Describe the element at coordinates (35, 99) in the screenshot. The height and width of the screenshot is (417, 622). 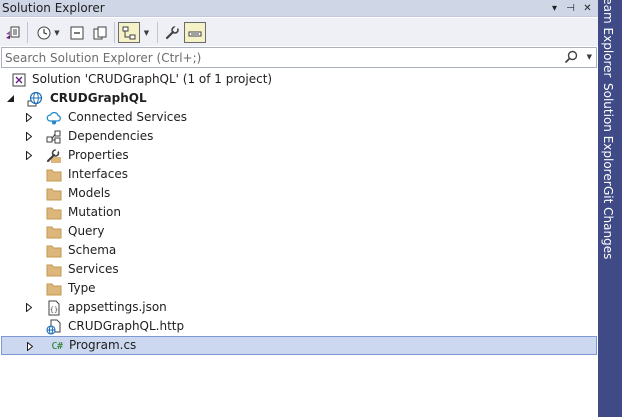
I see `web-project-icon` at that location.